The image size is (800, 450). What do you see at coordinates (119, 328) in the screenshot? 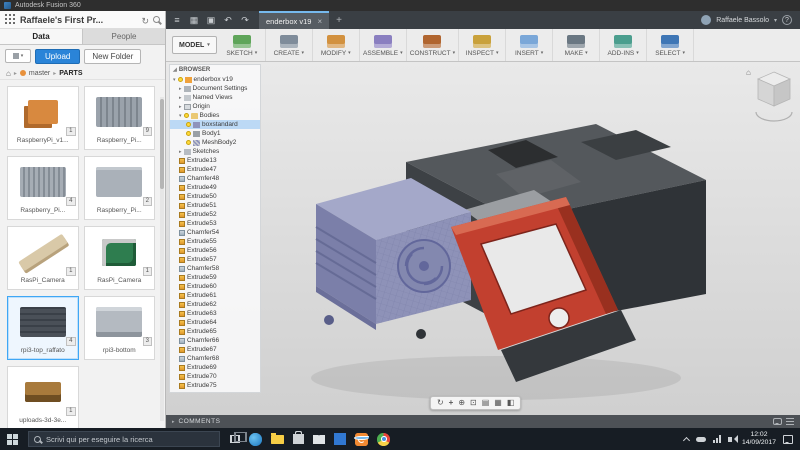
I see `part-card: 3 rpi3-bottom` at bounding box center [119, 328].